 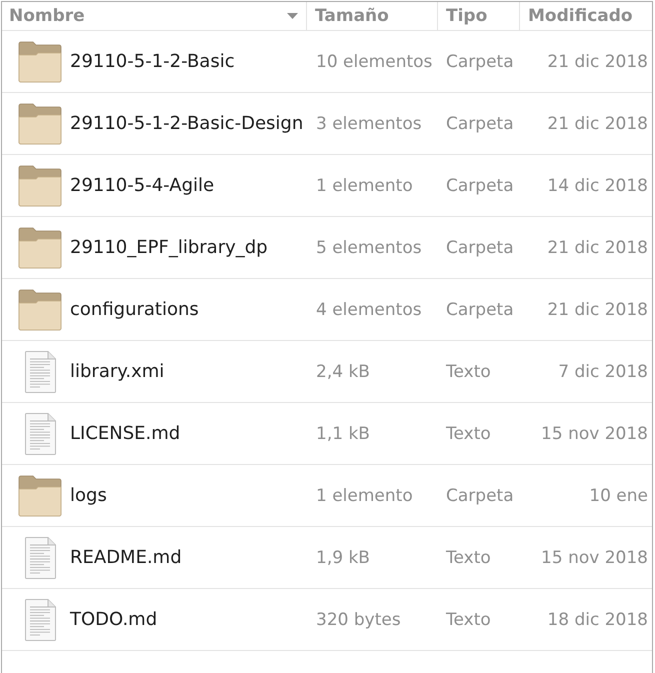 What do you see at coordinates (358, 620) in the screenshot?
I see `file-size: 320 bytes` at bounding box center [358, 620].